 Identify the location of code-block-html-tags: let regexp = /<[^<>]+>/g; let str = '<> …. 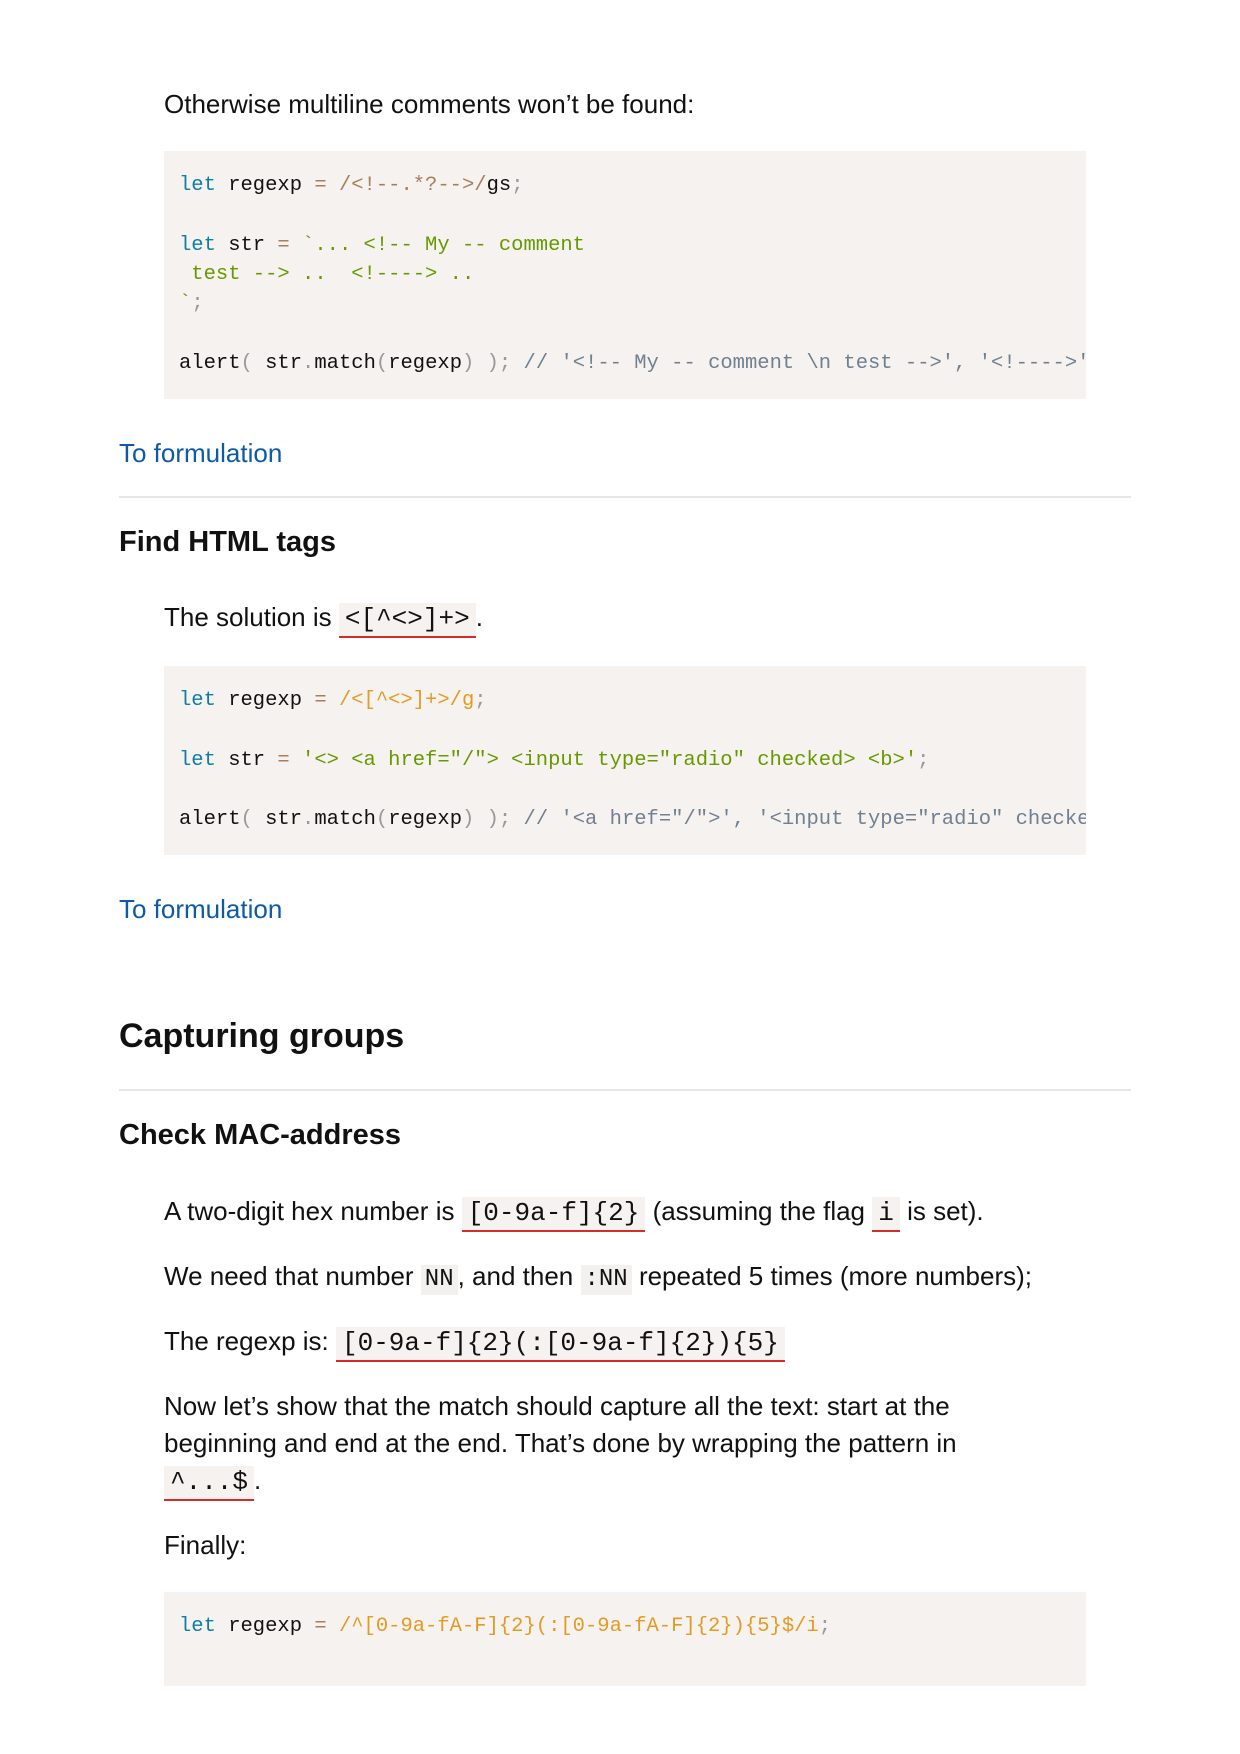
(625, 760).